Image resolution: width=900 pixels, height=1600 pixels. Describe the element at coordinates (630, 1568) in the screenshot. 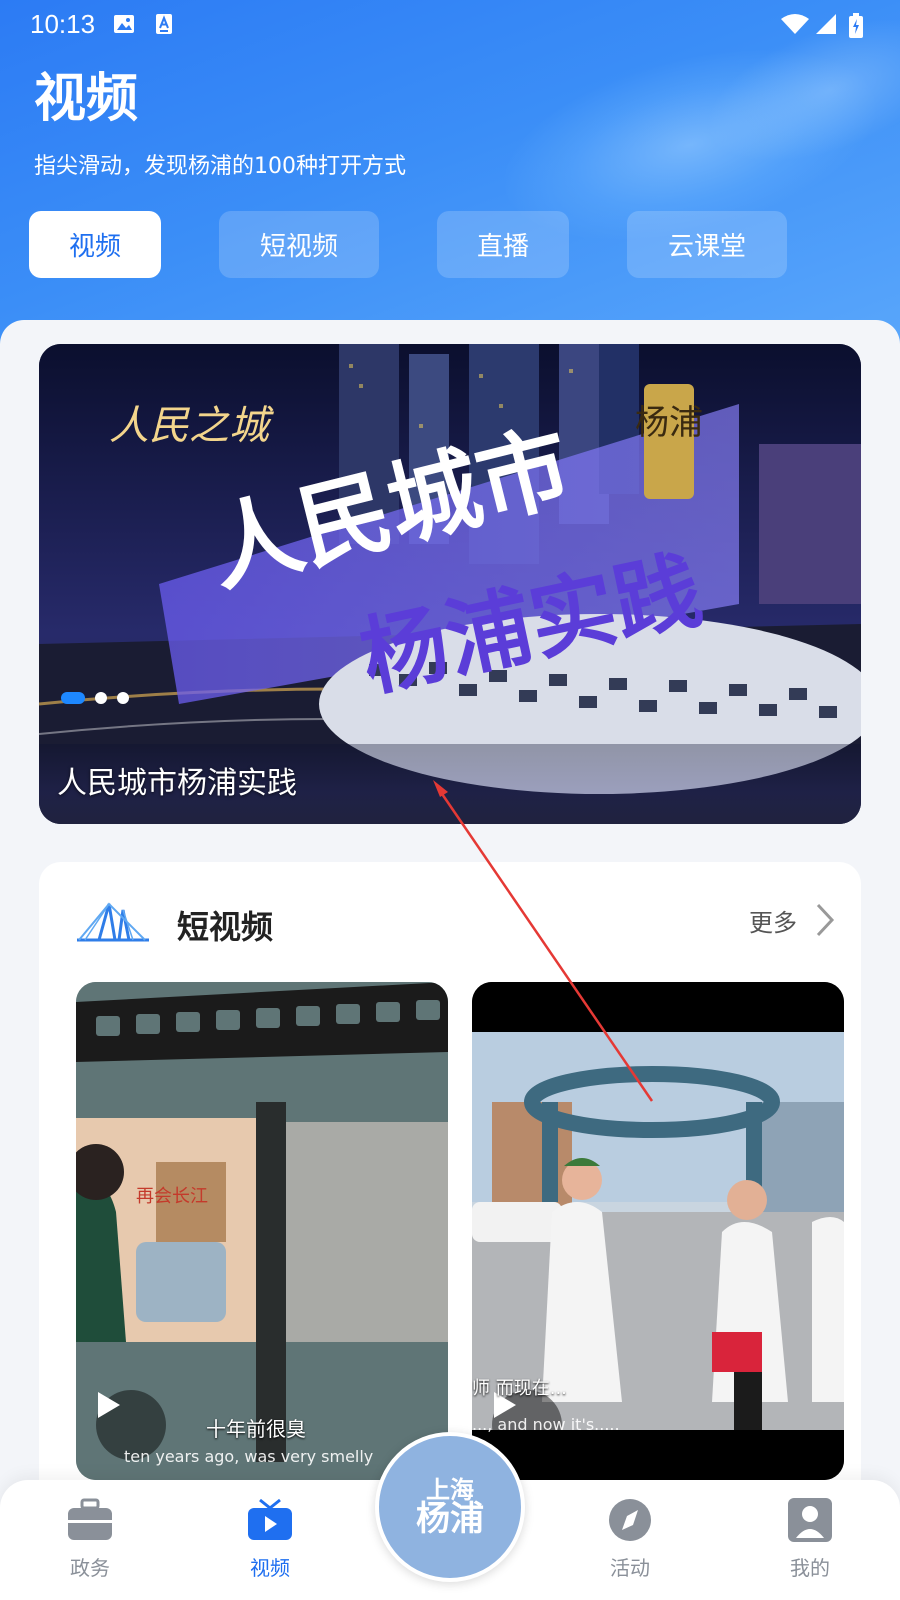

I see `nav-label: 活动` at that location.